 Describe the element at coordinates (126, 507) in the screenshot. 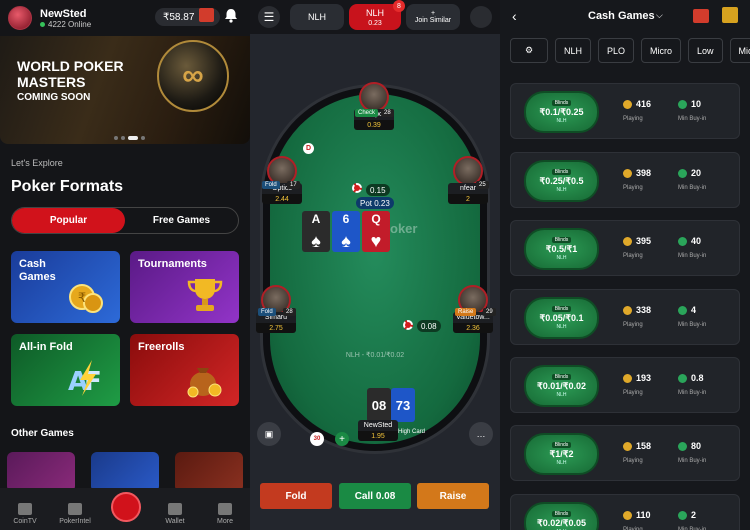

I see `home-logo-icon` at that location.